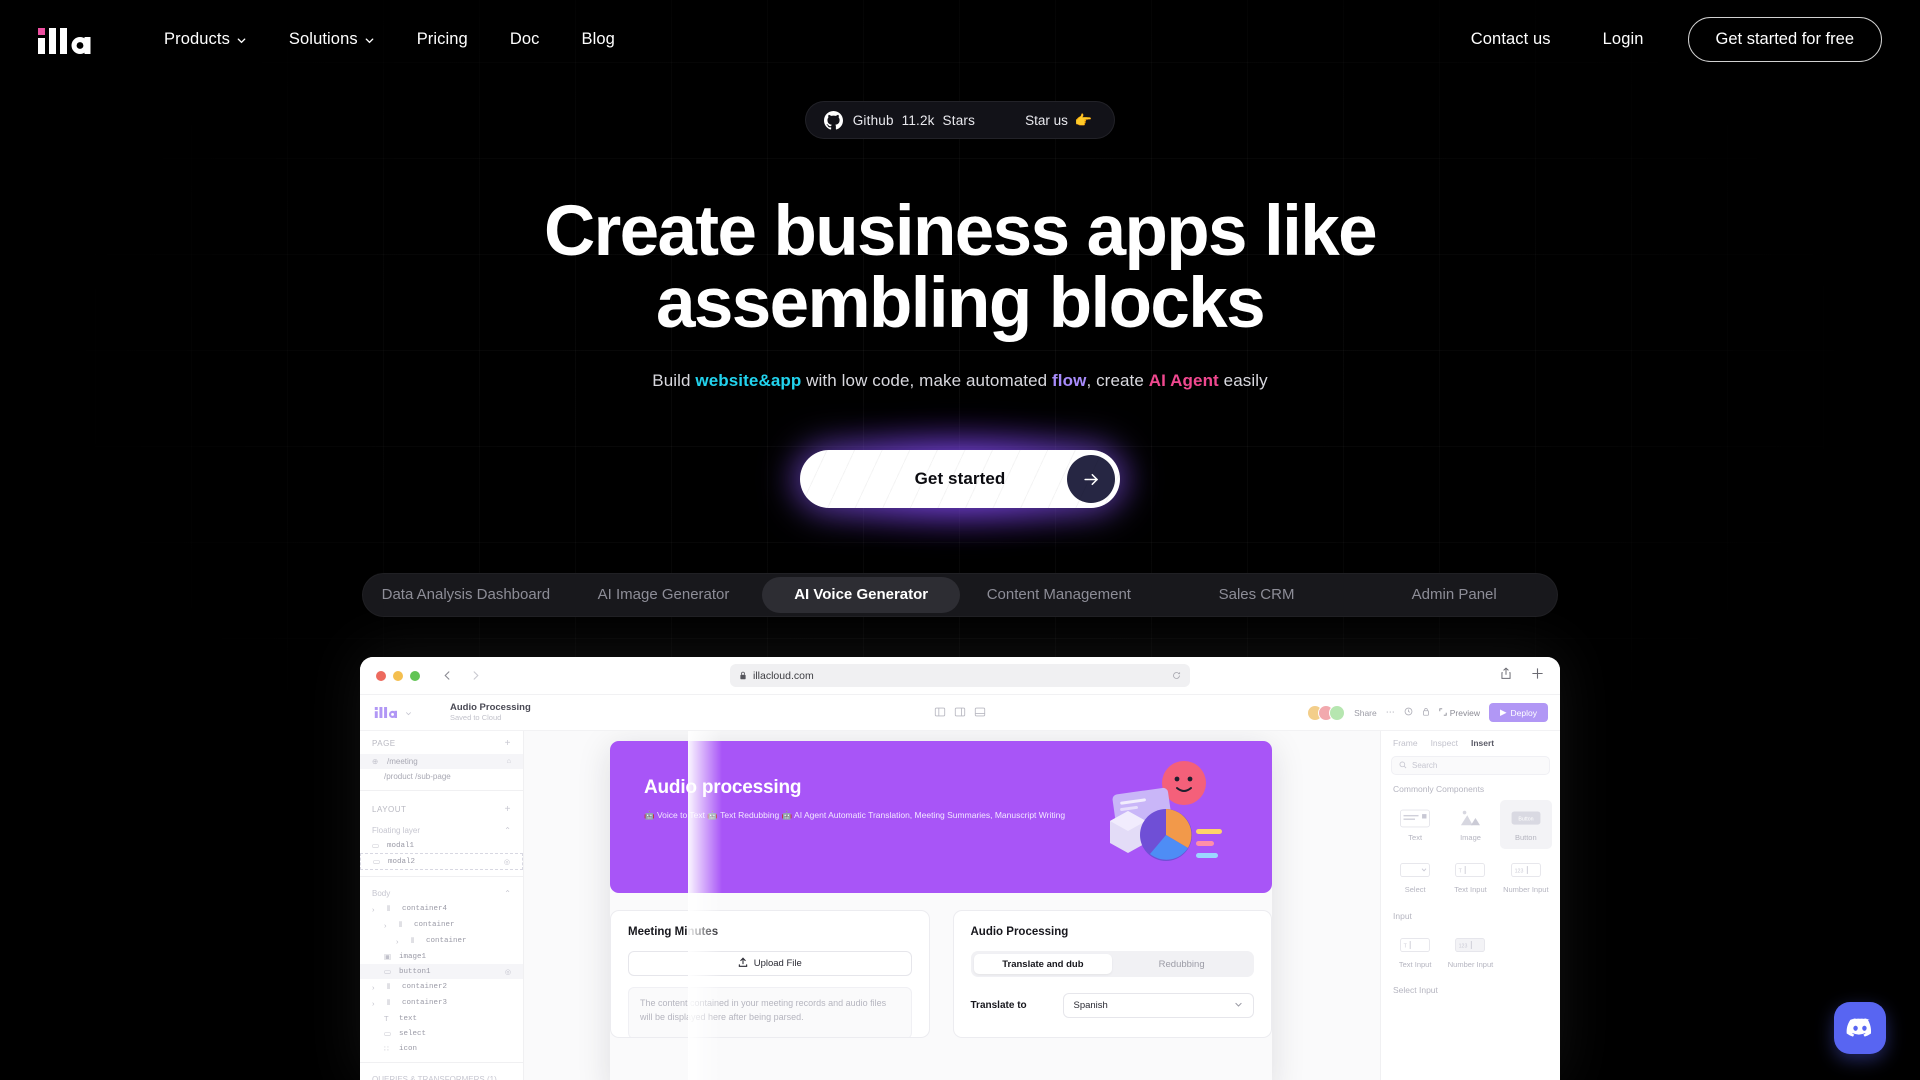  What do you see at coordinates (1511, 39) in the screenshot?
I see `nav-item-contact-us: Contact us` at bounding box center [1511, 39].